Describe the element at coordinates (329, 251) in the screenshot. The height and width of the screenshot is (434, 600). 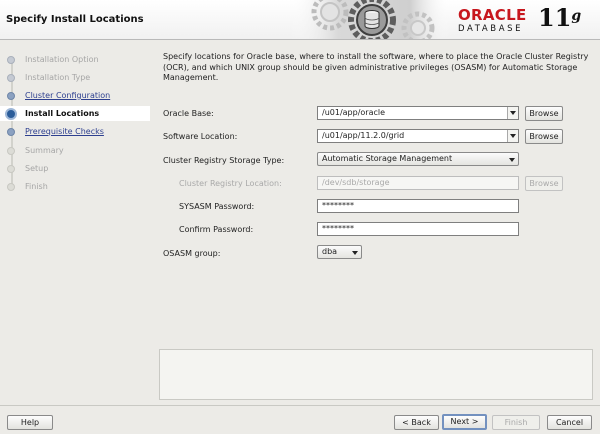
I see `osasm-group-value: dba` at that location.